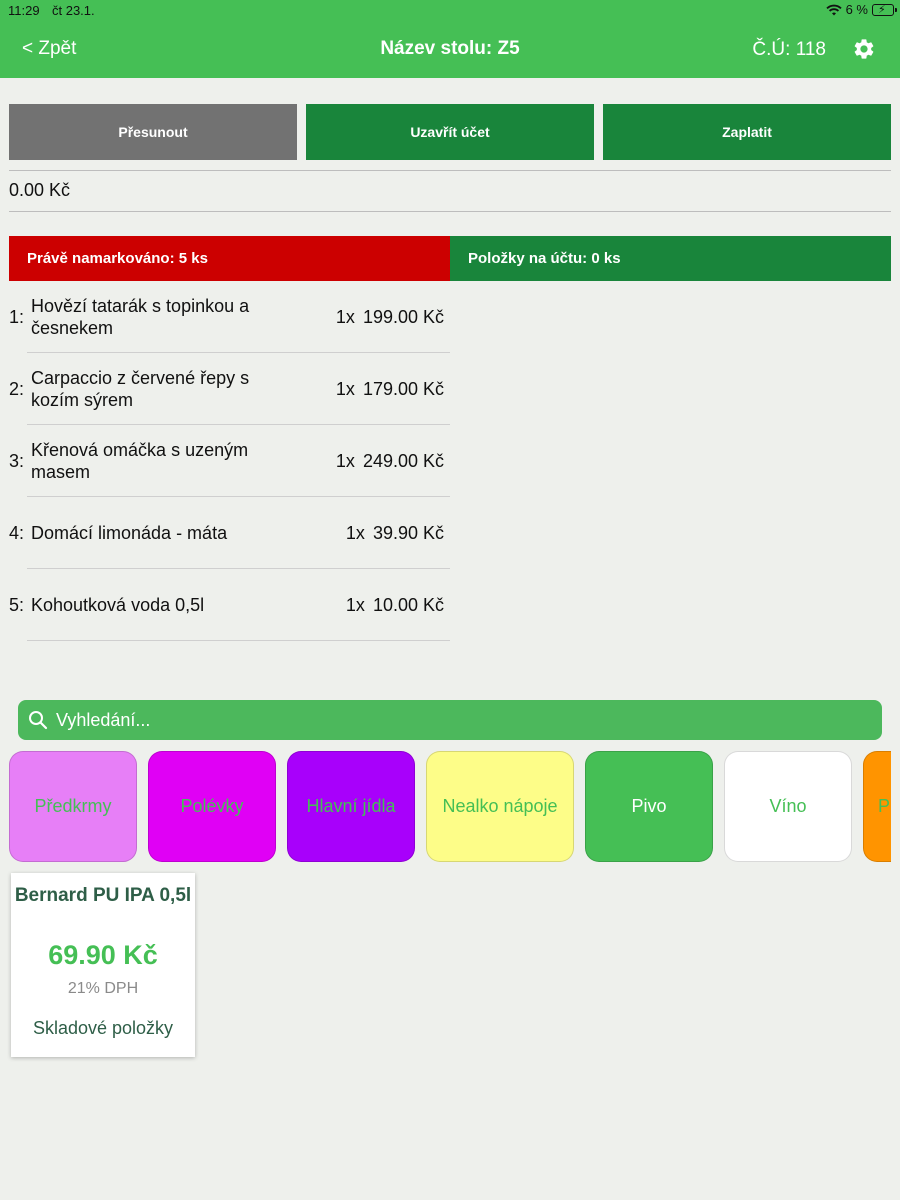  I want to click on category-predkrmy: Předkrmy, so click(73, 806).